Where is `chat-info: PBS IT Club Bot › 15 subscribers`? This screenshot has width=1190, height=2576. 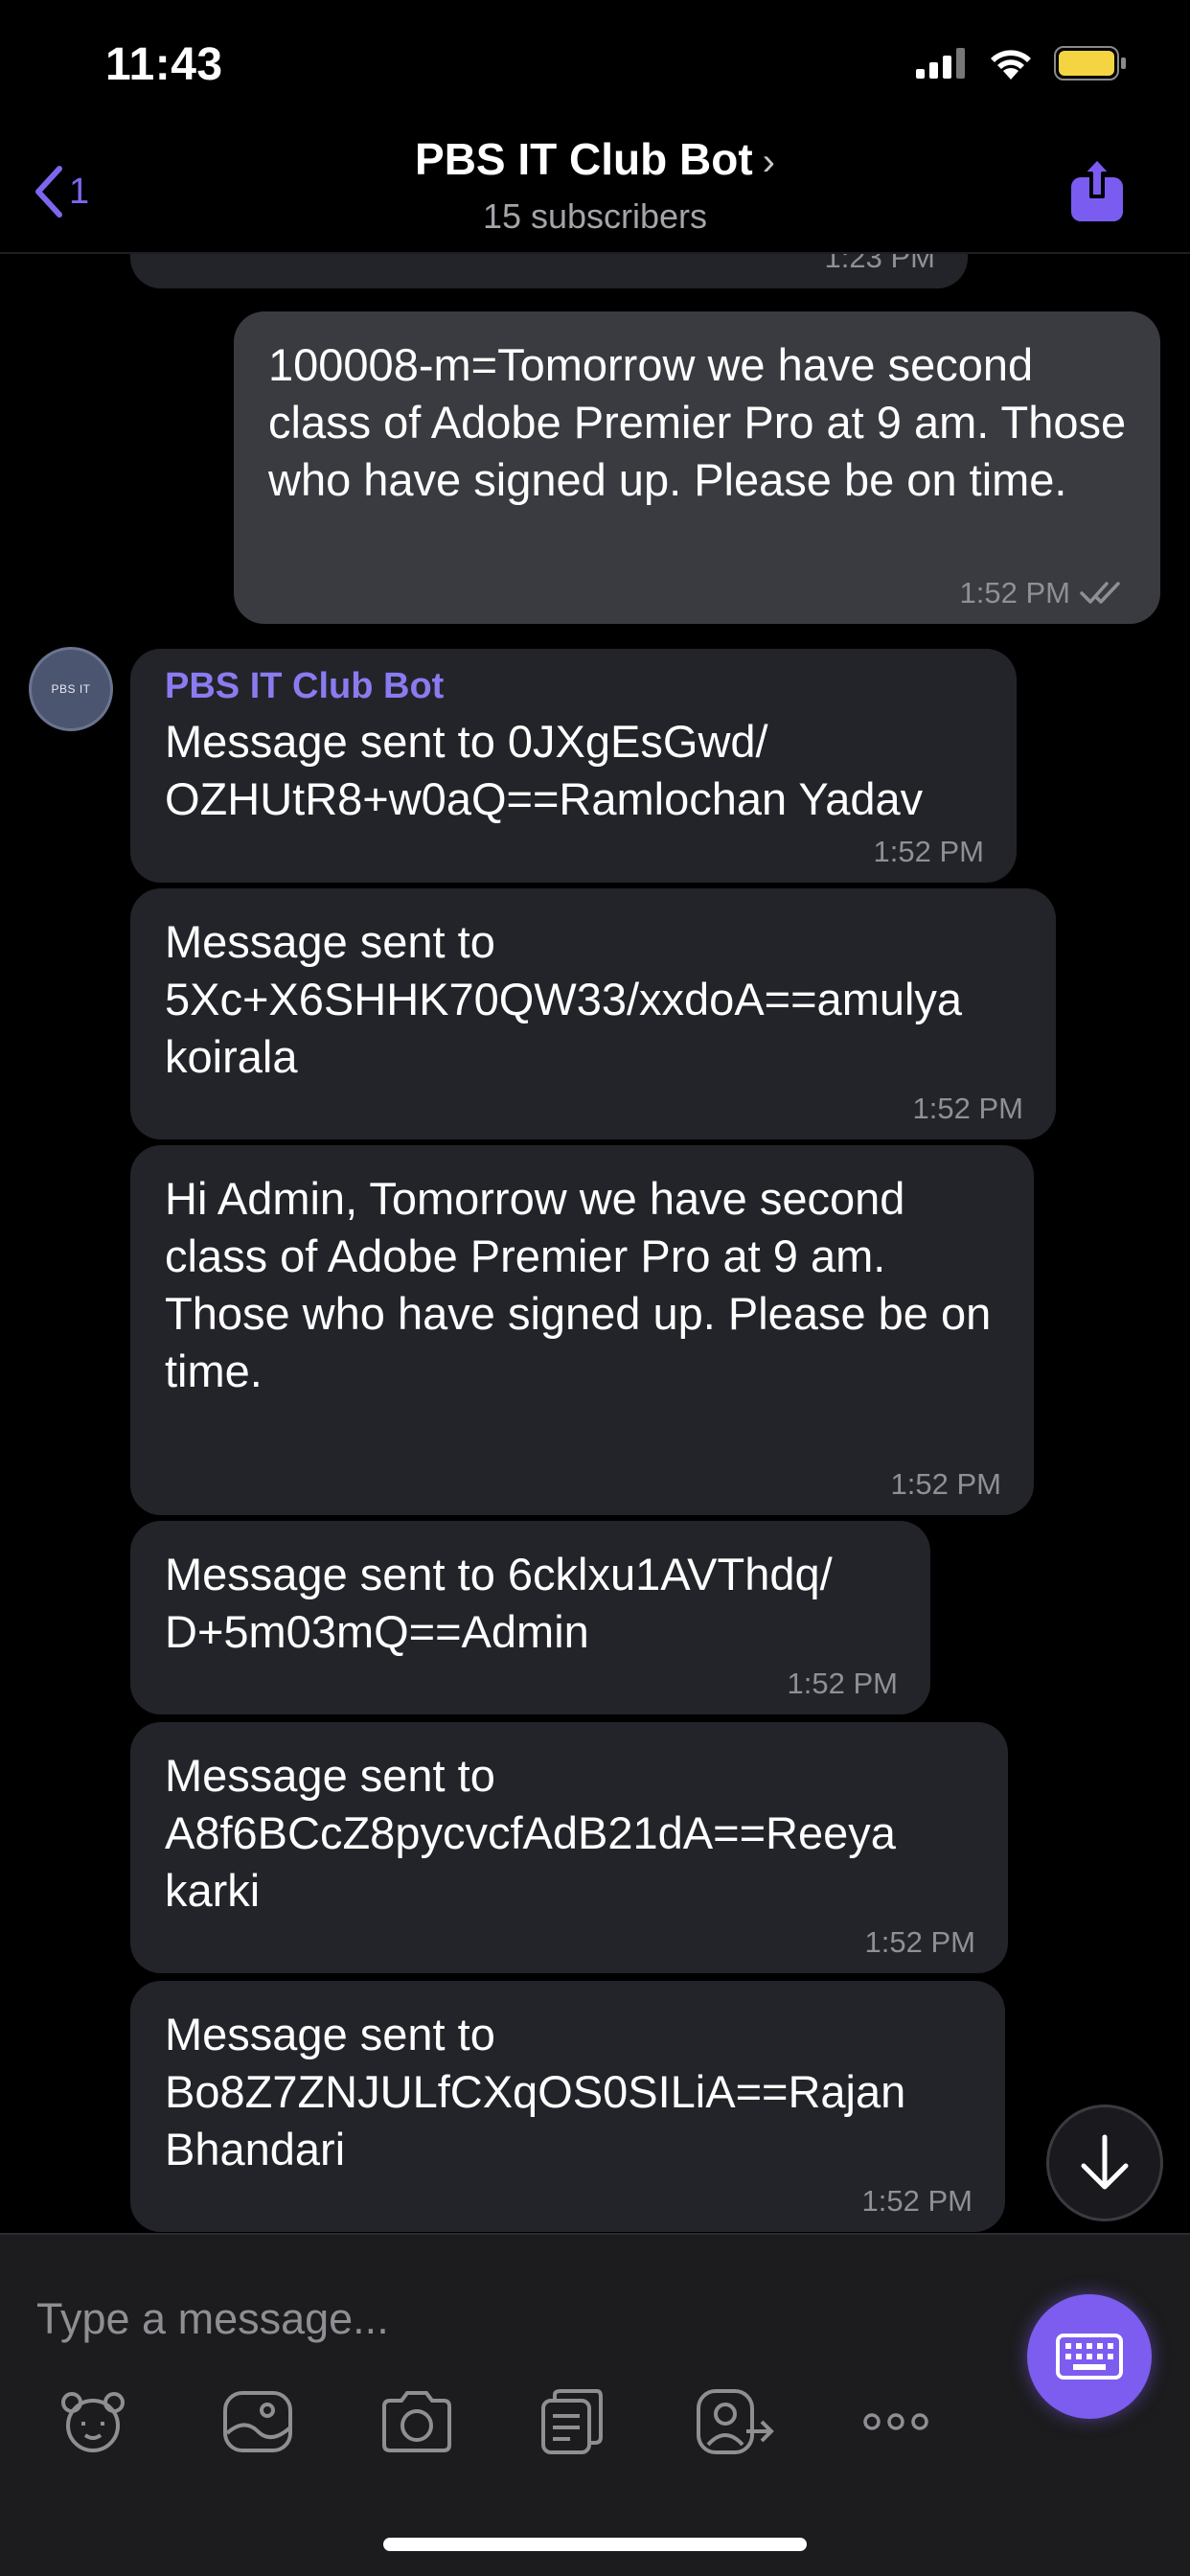
chat-info: PBS IT Club Bot › 15 subscribers is located at coordinates (595, 185).